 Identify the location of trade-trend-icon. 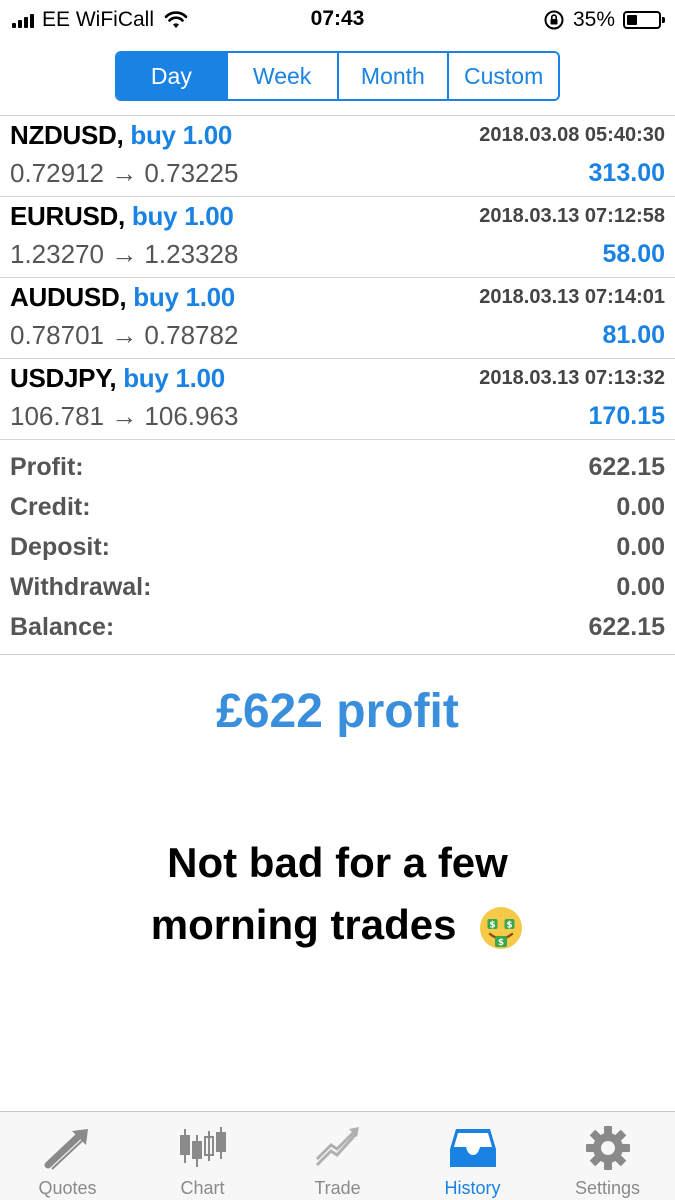
(338, 1148).